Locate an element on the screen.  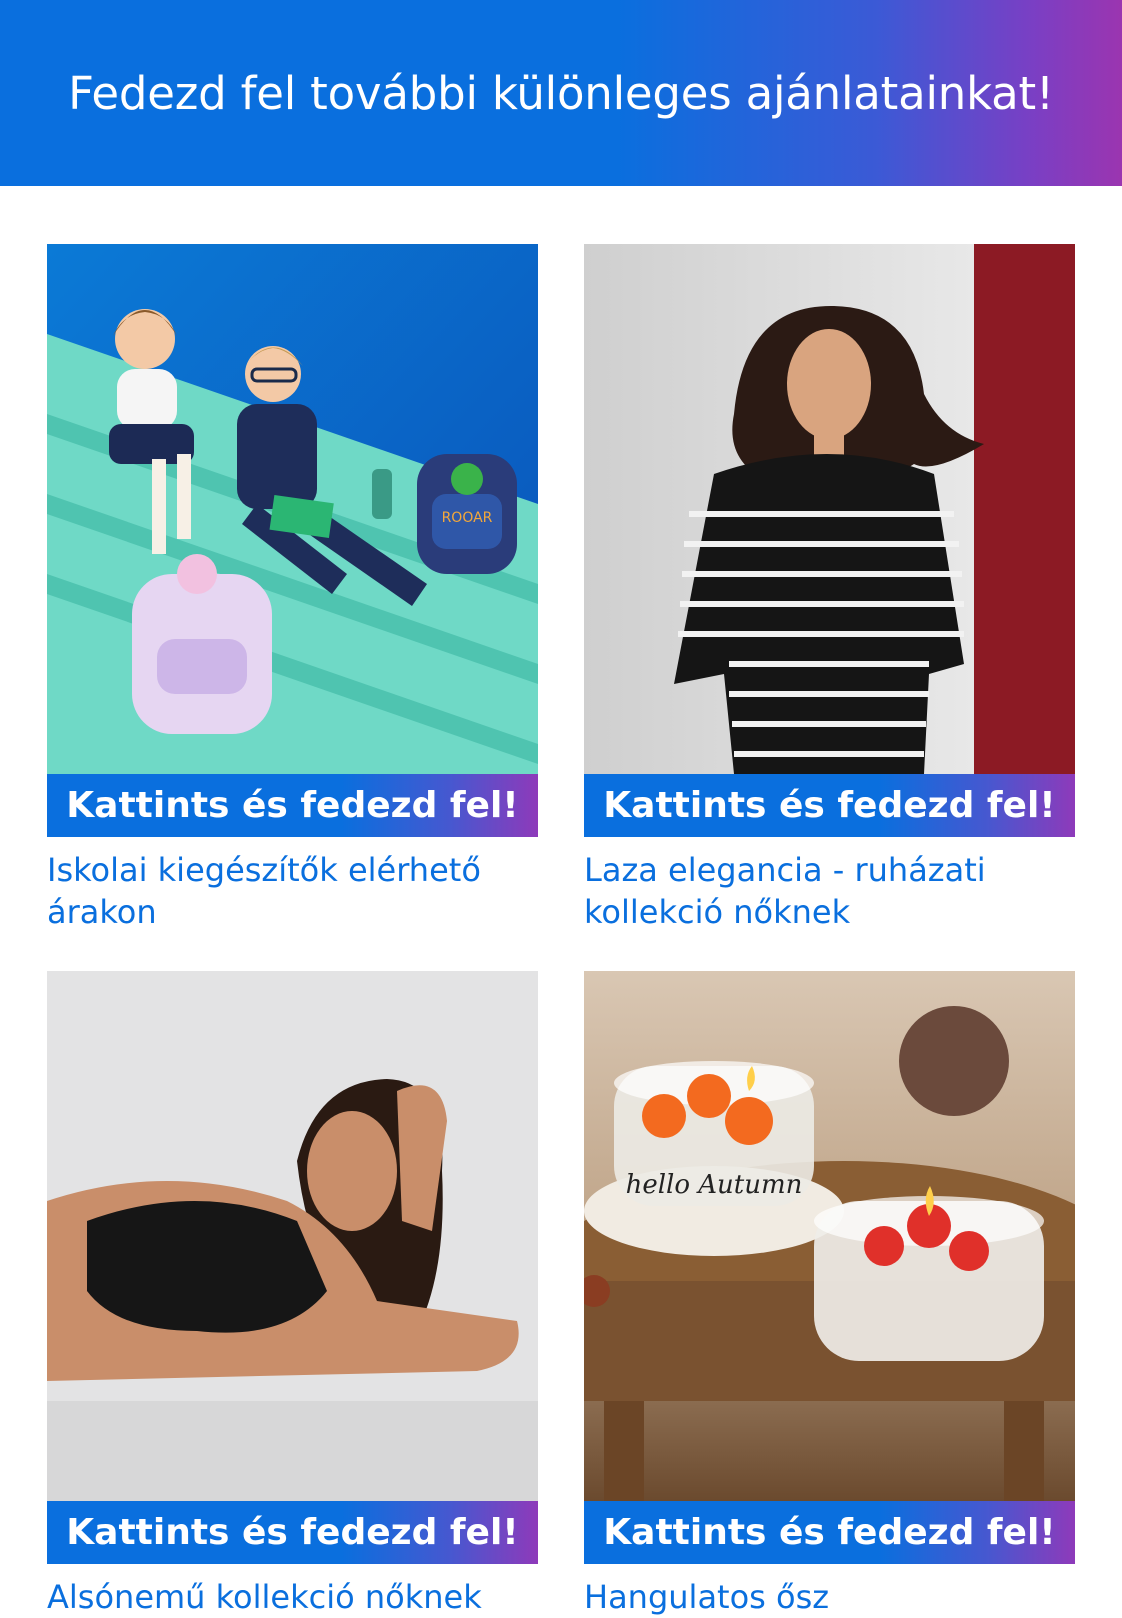
clothing-image is located at coordinates (829, 509).